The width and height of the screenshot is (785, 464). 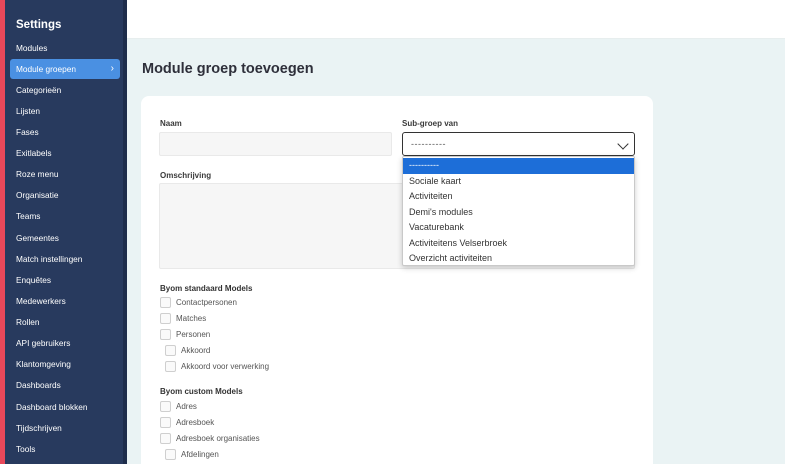 What do you see at coordinates (28, 111) in the screenshot?
I see `sidebar-item-label: Lijsten` at bounding box center [28, 111].